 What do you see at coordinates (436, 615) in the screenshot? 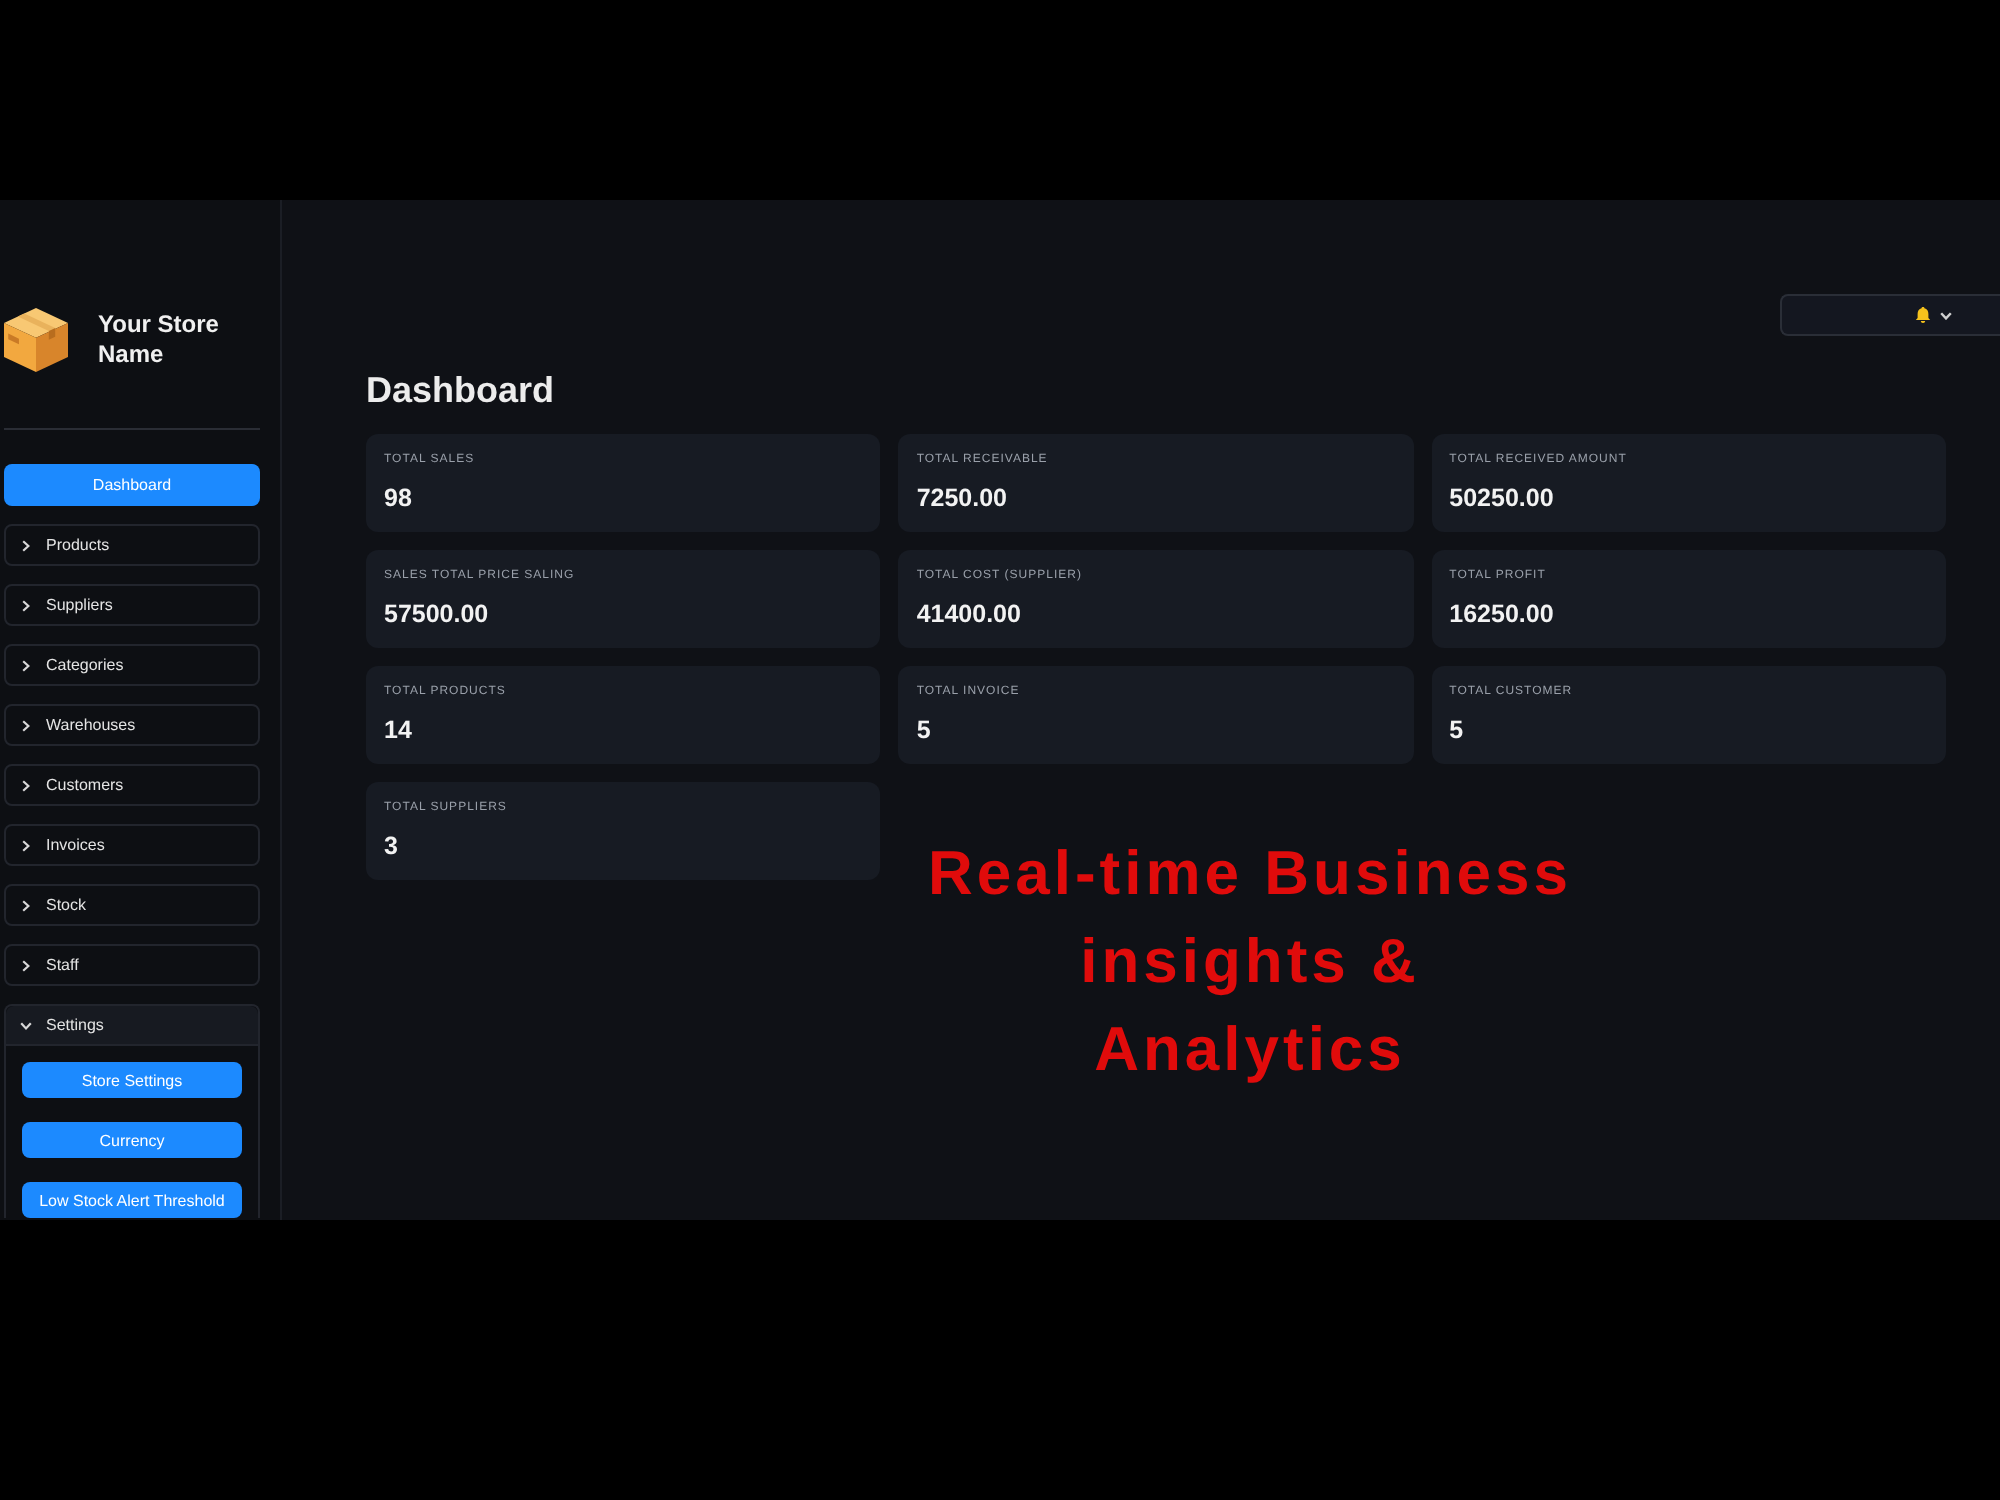
I see `metric-value: 57500.00` at bounding box center [436, 615].